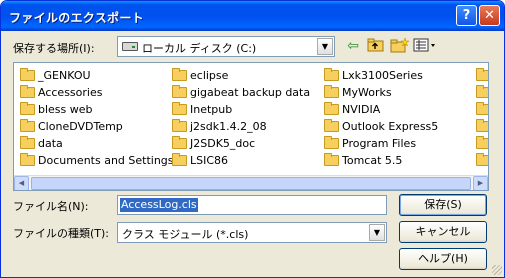 This screenshot has height=278, width=505. I want to click on horizontal-scrollbar: ◀ ▶, so click(251, 182).